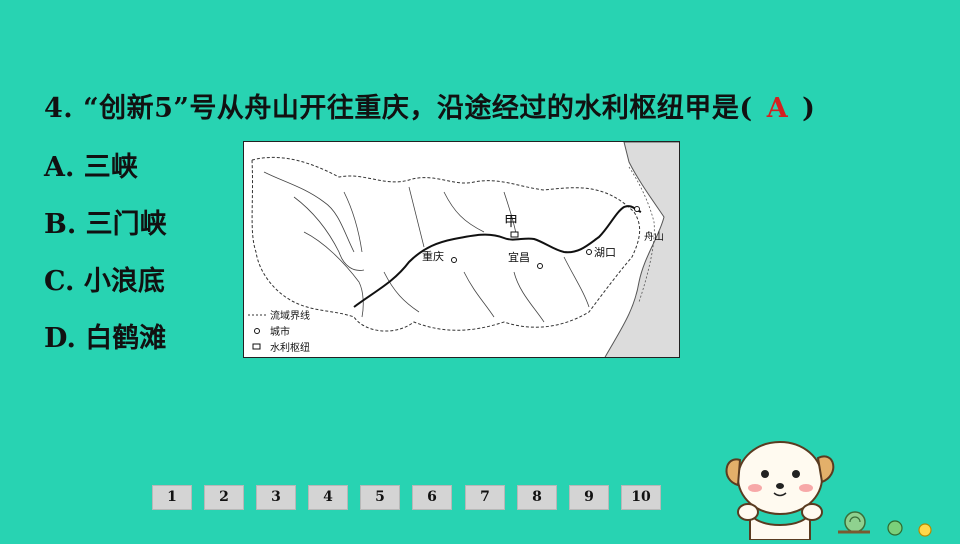 The height and width of the screenshot is (544, 960). I want to click on label-jia: 甲, so click(511, 222).